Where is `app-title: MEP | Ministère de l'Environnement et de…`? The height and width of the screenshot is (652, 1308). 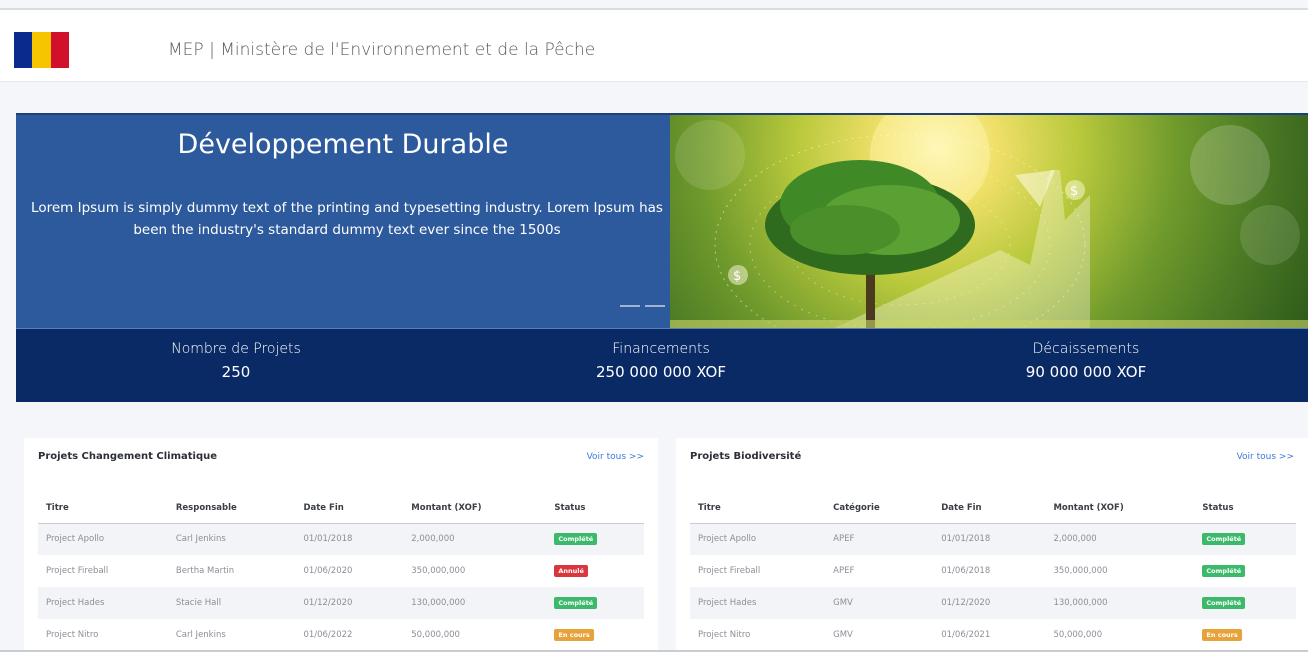
app-title: MEP | Ministère de l'Environnement et de… is located at coordinates (382, 50).